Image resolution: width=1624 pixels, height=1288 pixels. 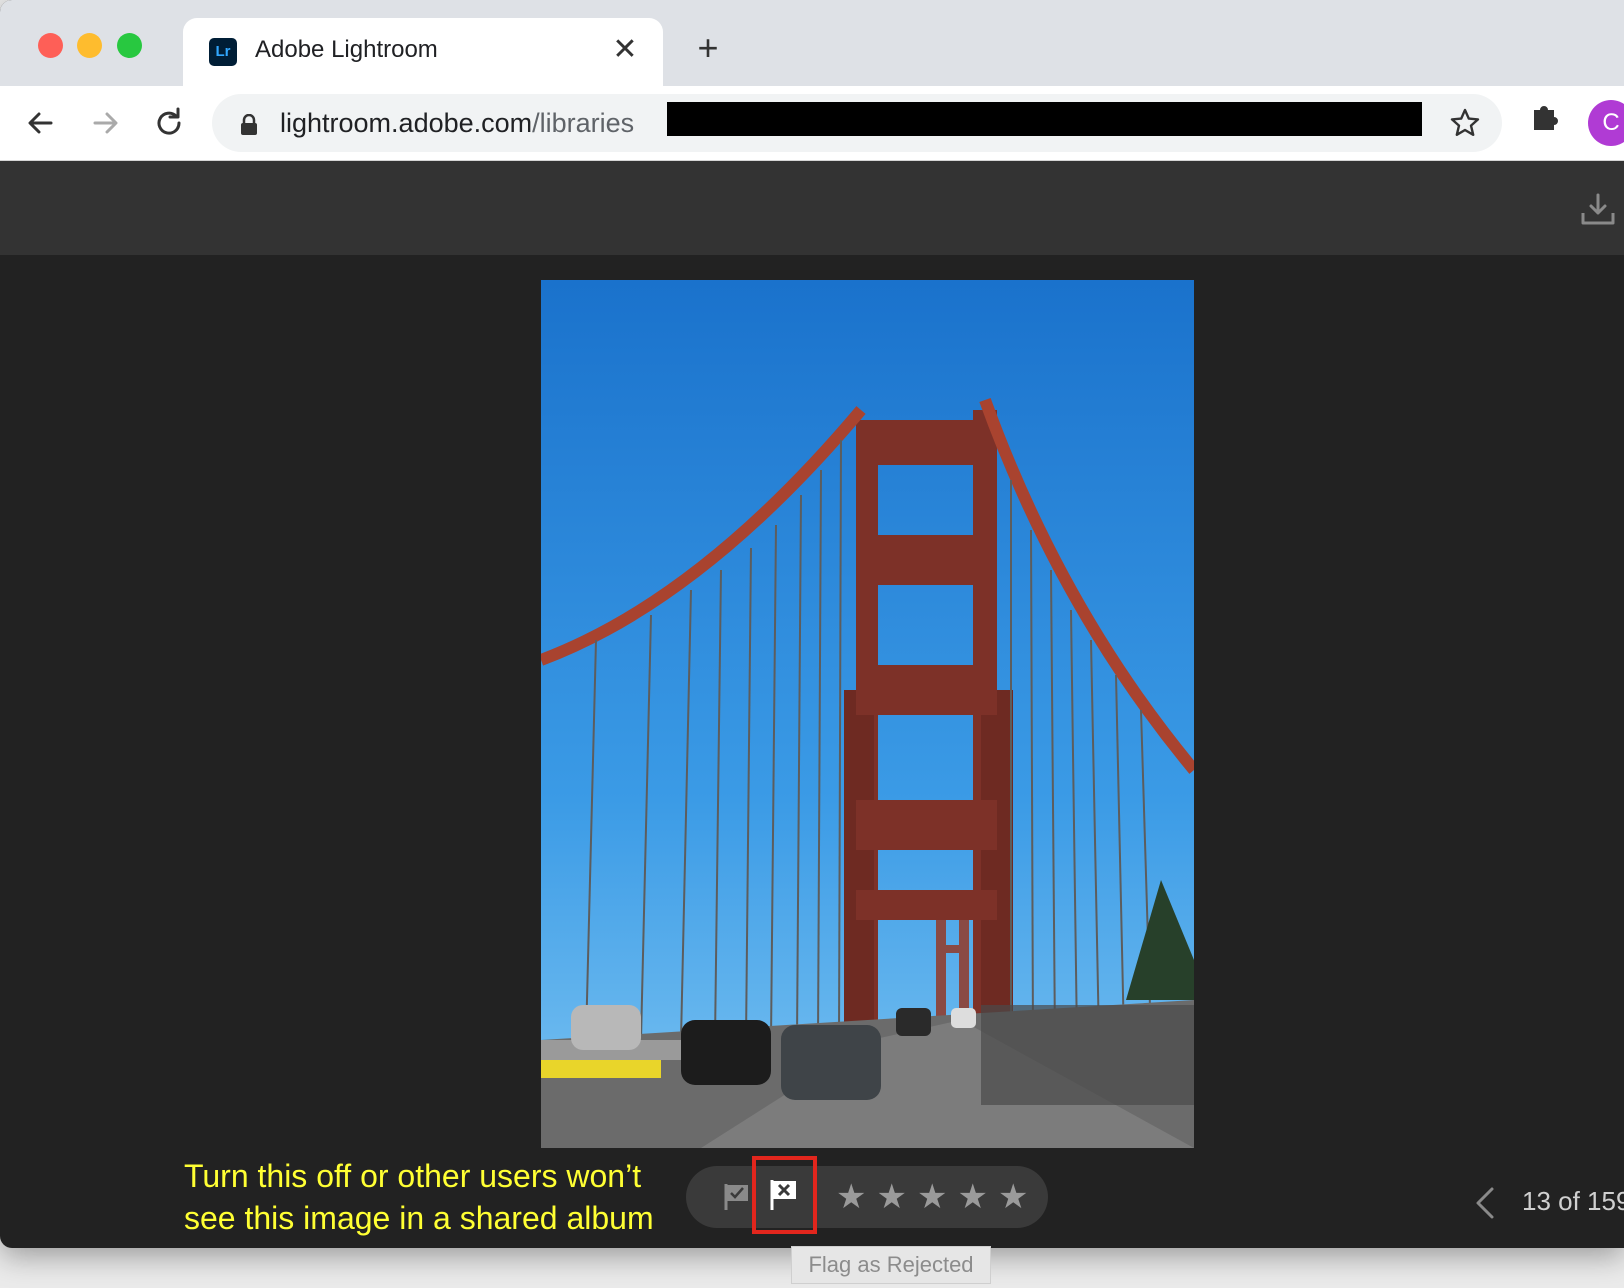 What do you see at coordinates (1044, 119) in the screenshot?
I see `redacted-url-segment` at bounding box center [1044, 119].